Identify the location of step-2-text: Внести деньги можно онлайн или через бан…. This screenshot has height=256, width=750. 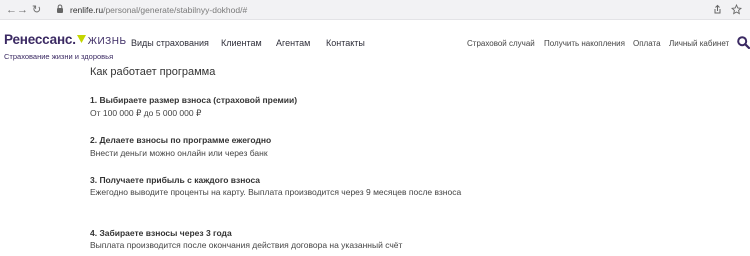
(179, 153).